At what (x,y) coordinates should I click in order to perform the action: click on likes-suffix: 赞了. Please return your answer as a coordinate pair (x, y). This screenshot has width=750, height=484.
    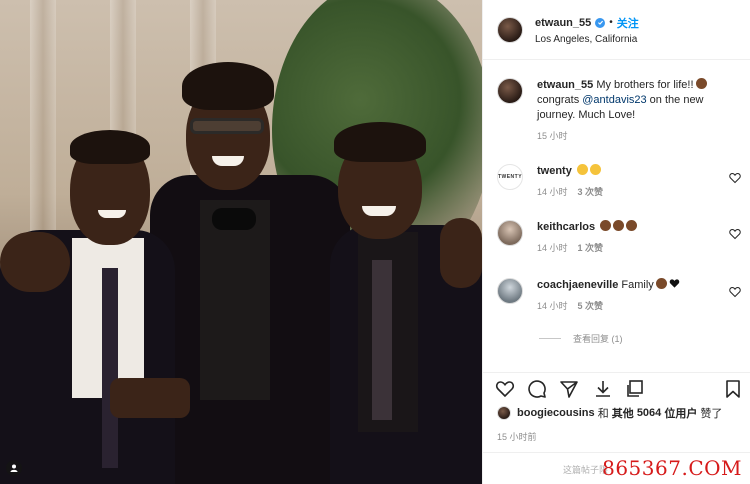
    Looking at the image, I should click on (711, 414).